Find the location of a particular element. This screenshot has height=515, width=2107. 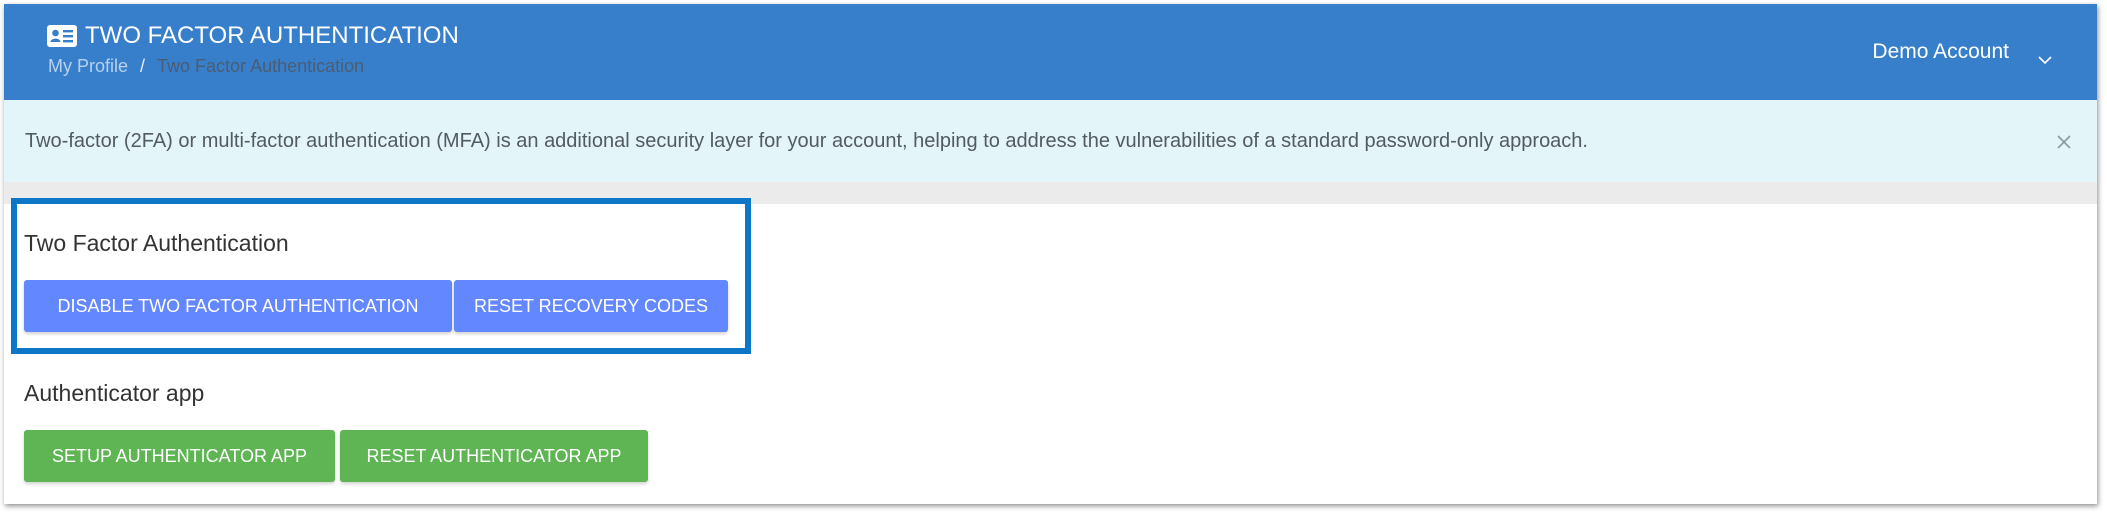

setup-authenticator-app-button: SETUP AUTHENTICATOR APP is located at coordinates (179, 456).